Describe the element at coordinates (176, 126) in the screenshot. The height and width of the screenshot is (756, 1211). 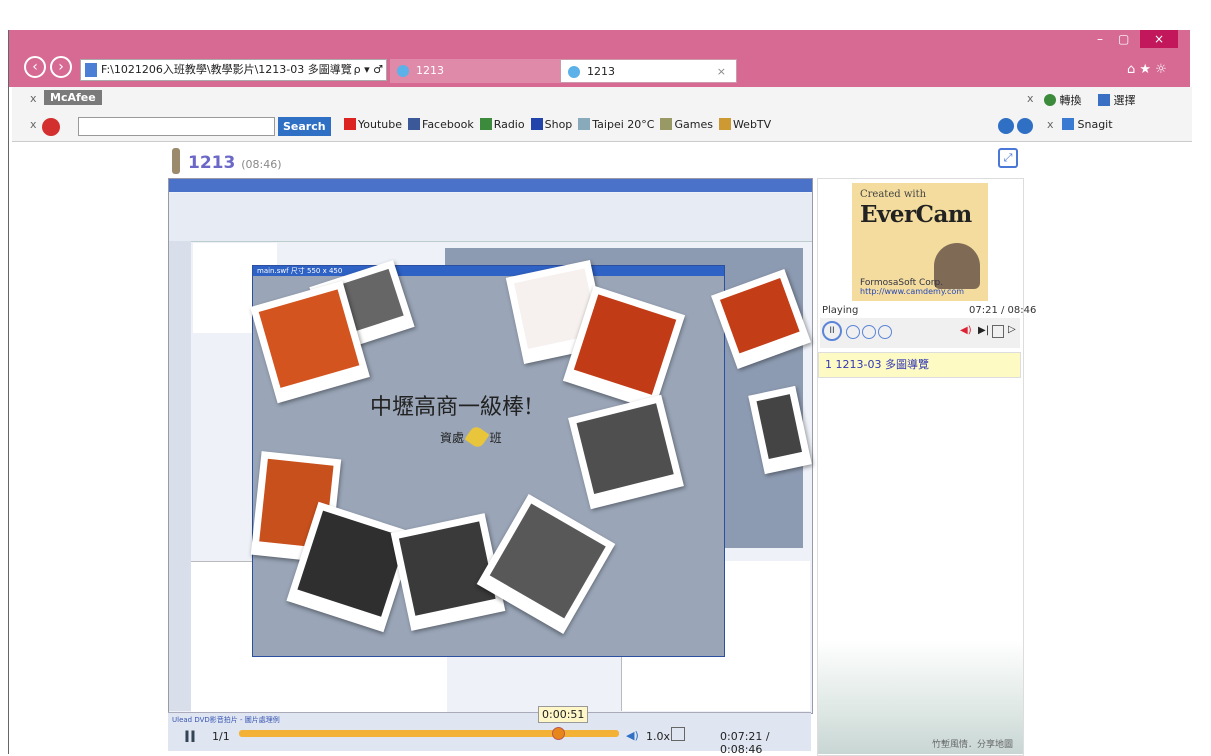
I see `search-input` at that location.